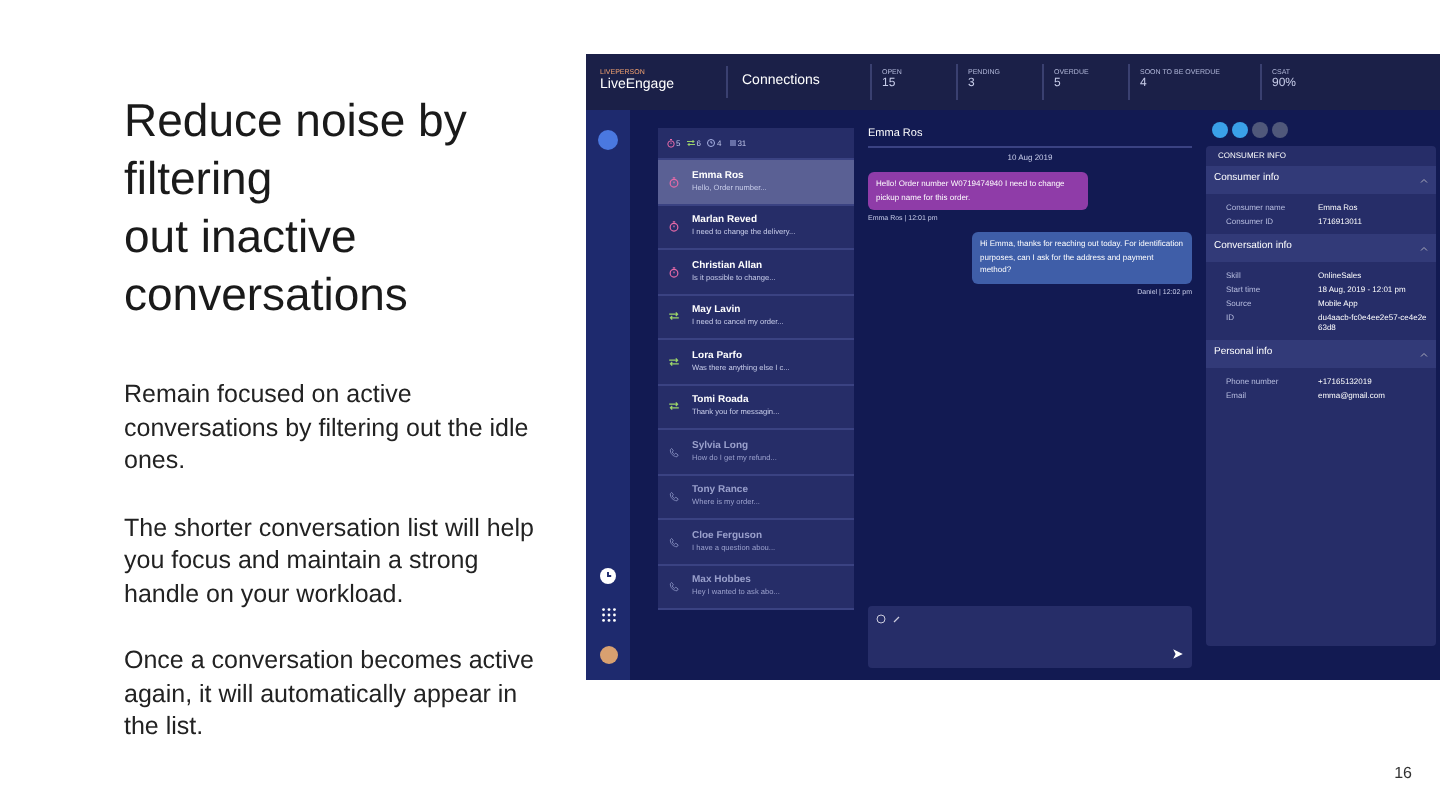  What do you see at coordinates (327, 427) in the screenshot?
I see `slide-paragraph: Remain focused on active conversations by filtering out the idle ones.` at bounding box center [327, 427].